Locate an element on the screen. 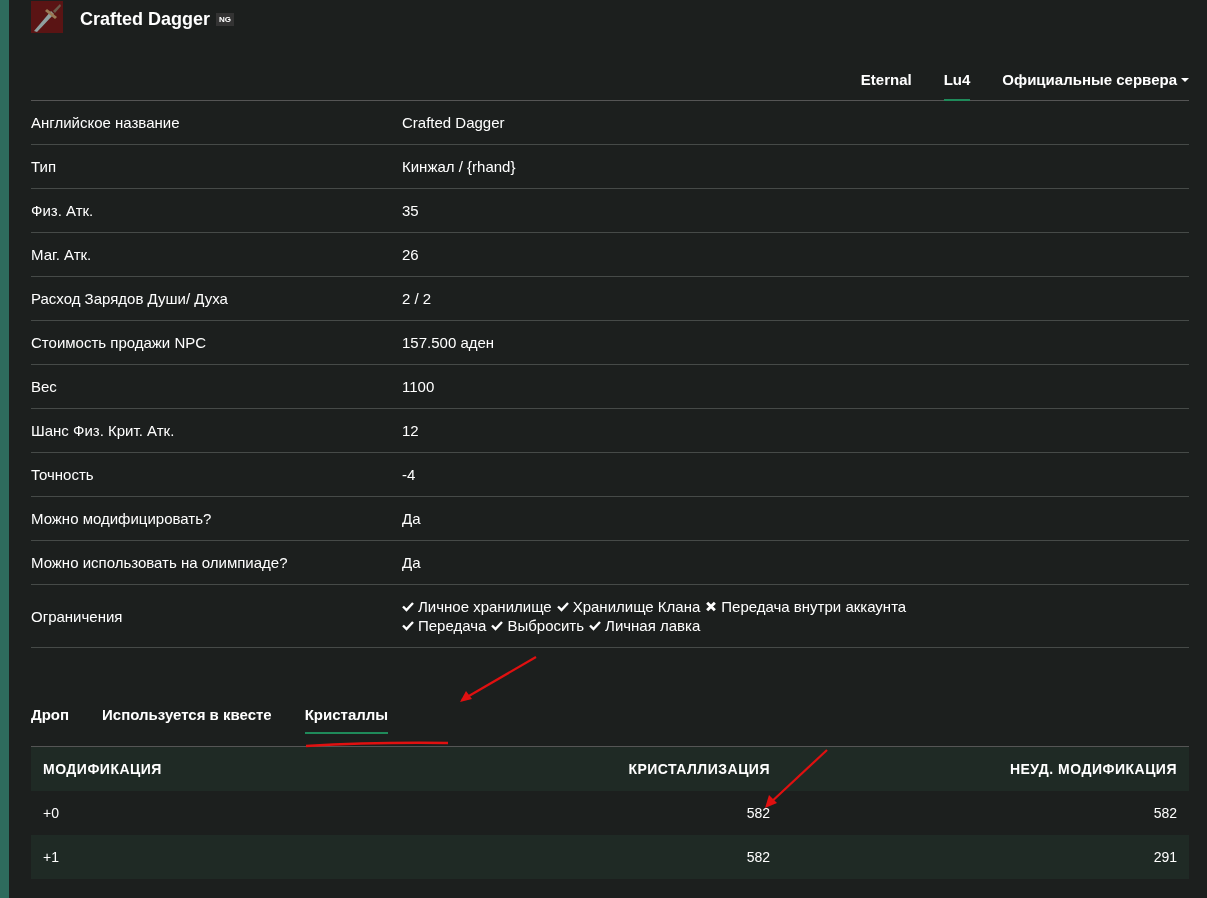 The width and height of the screenshot is (1207, 898). property-value: 157.500 аден is located at coordinates (448, 342).